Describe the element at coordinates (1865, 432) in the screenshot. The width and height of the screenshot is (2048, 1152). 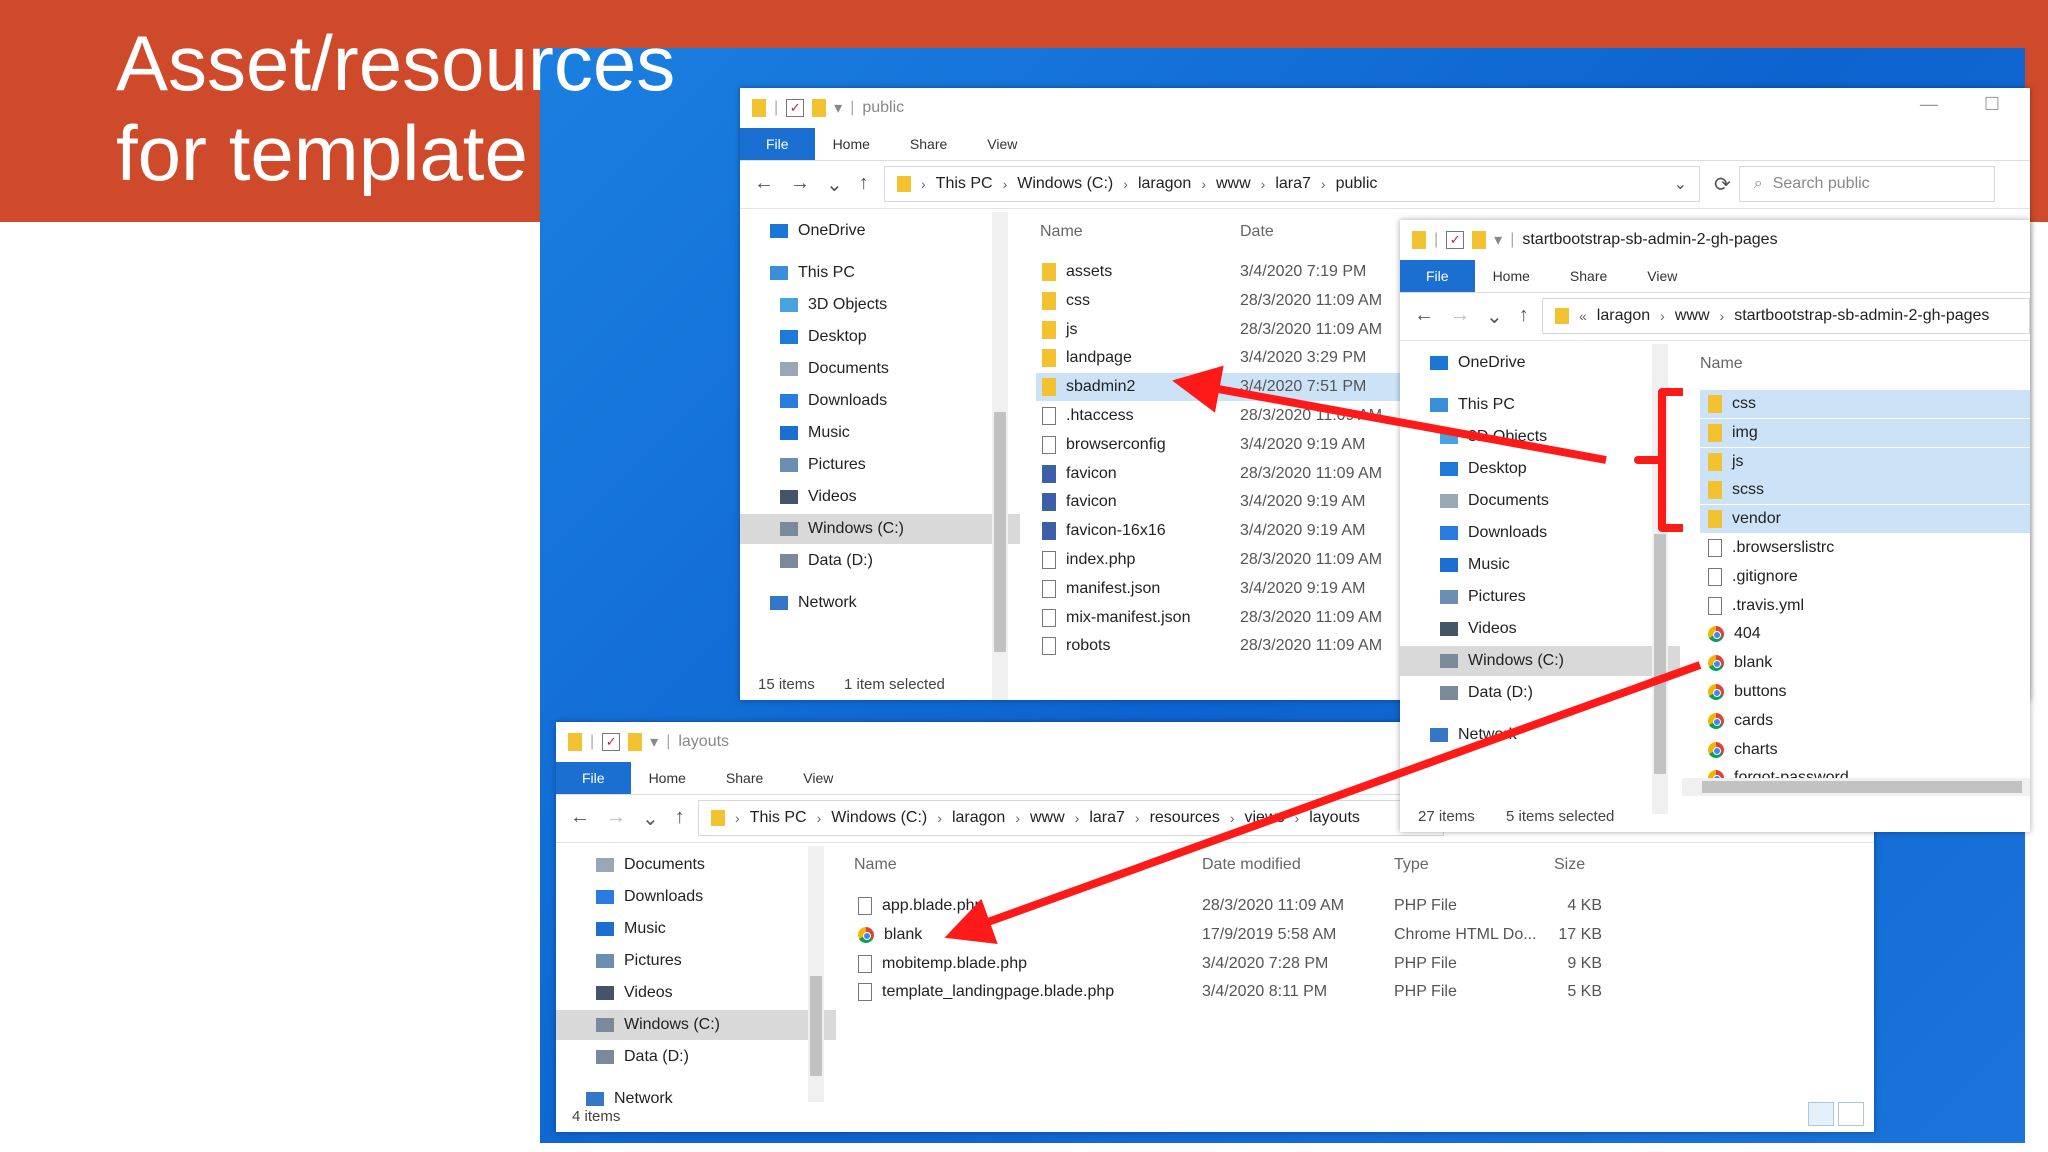
I see `file-row: img` at that location.